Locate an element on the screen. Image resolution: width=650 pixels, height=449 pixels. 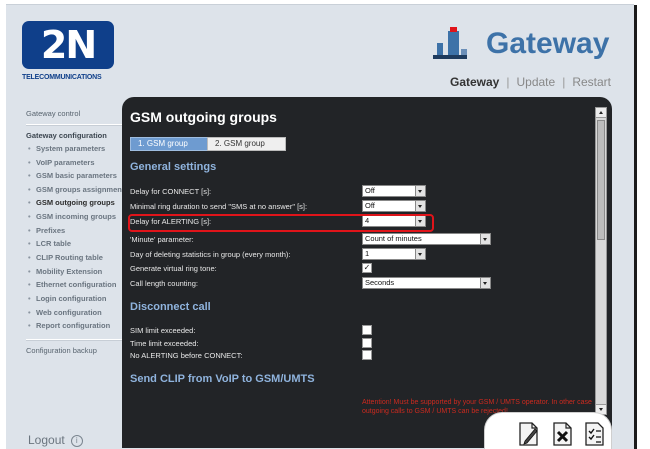
scroll-thumb is located at coordinates (601, 180).